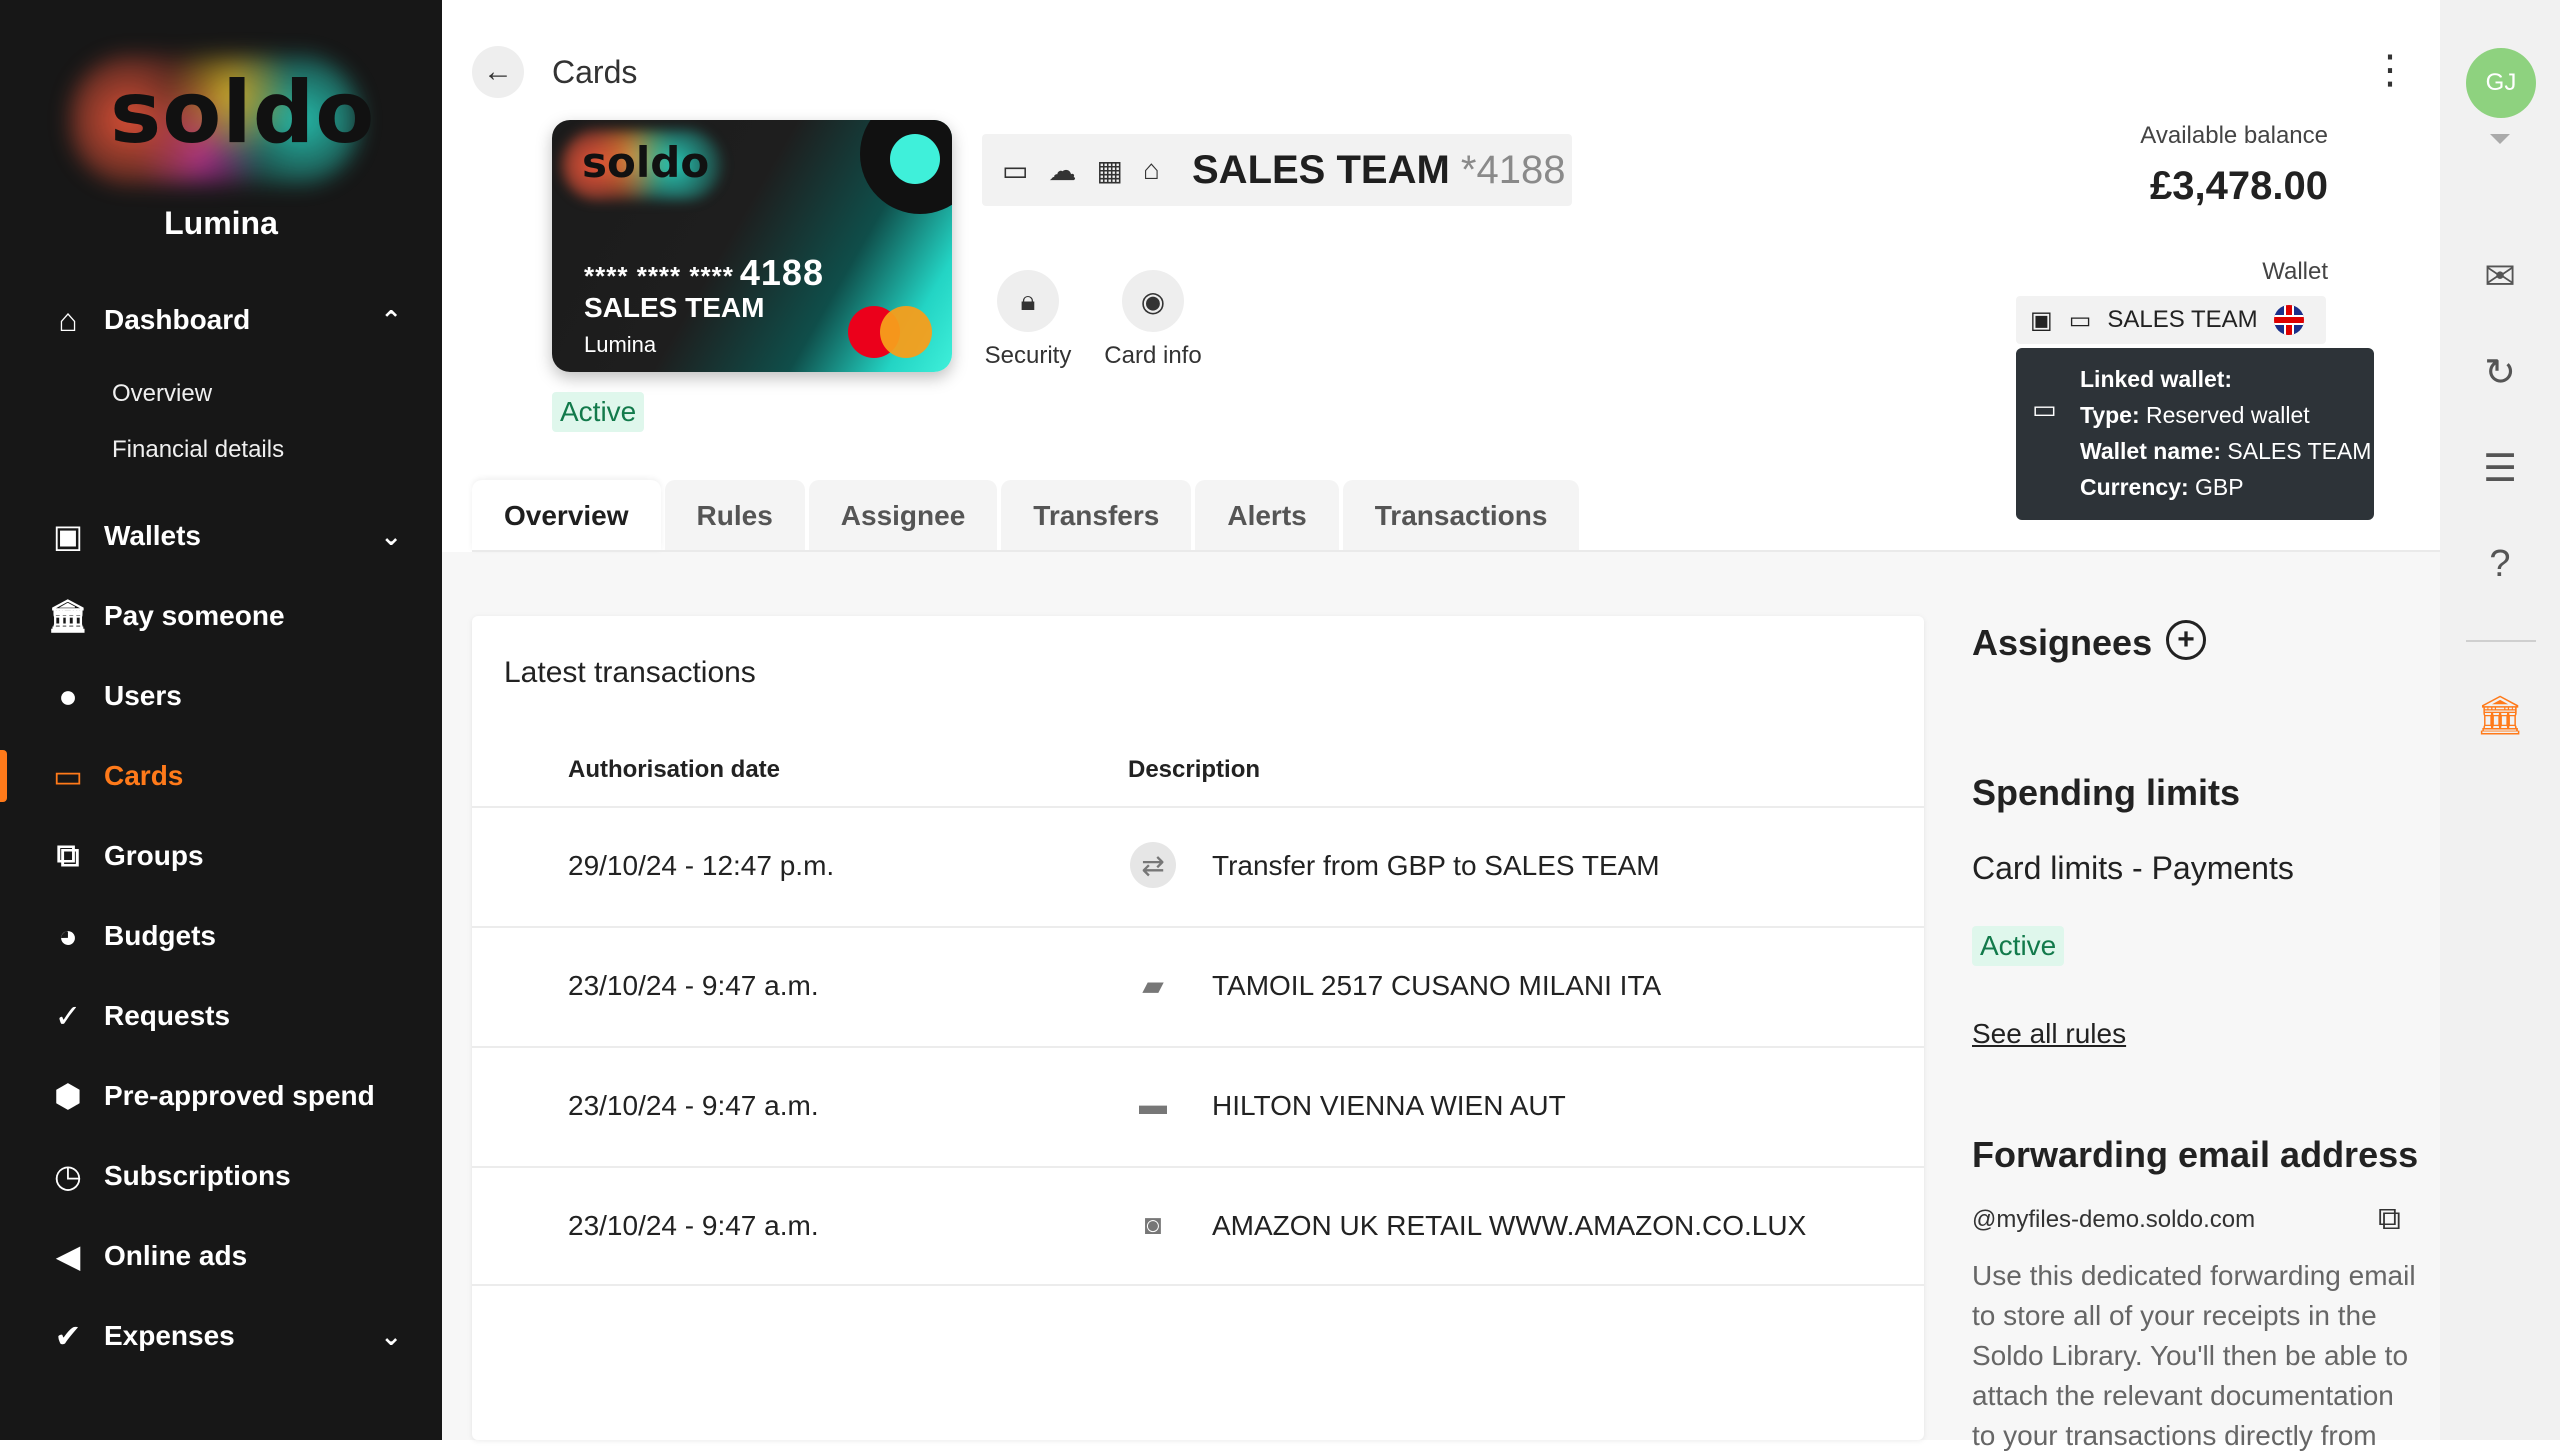 This screenshot has height=1456, width=2560. Describe the element at coordinates (243, 113) in the screenshot. I see `logo-text: soldo` at that location.